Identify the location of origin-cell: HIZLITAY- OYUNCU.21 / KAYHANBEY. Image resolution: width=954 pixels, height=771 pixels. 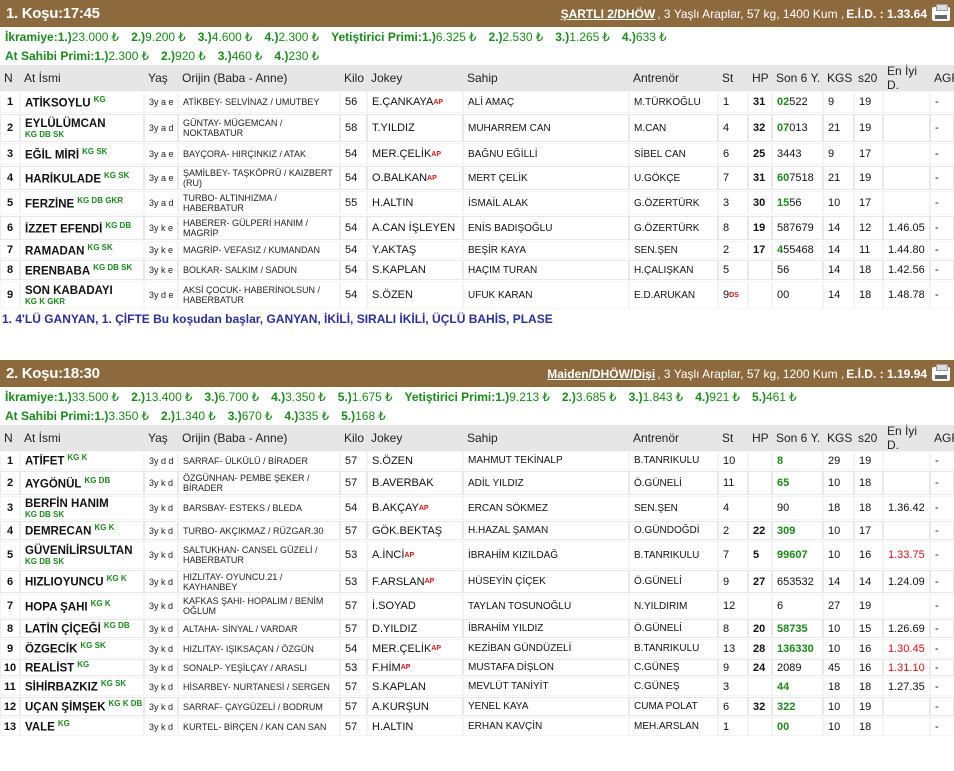
(259, 581).